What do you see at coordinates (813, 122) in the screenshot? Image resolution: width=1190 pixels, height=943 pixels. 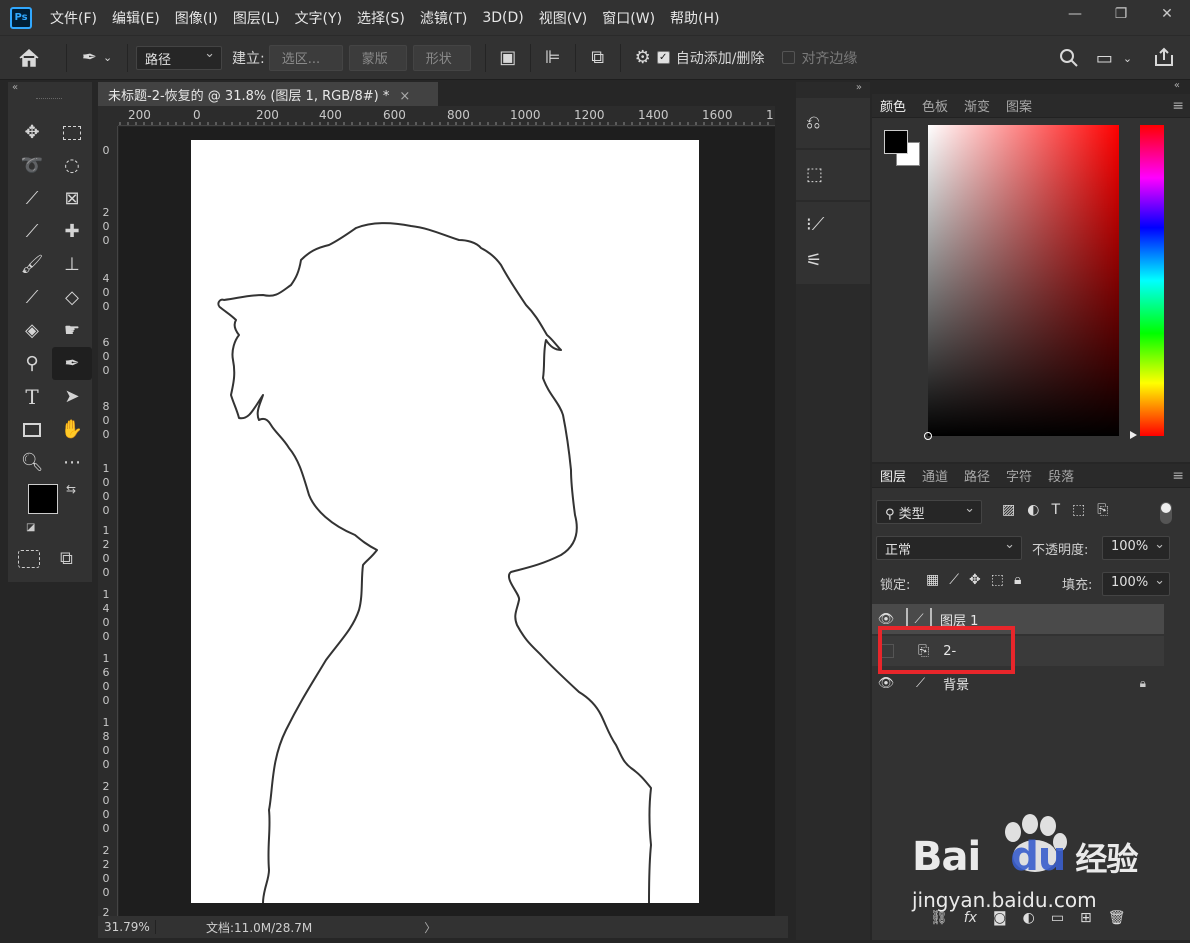 I see `history-panel-icon: ⎌` at bounding box center [813, 122].